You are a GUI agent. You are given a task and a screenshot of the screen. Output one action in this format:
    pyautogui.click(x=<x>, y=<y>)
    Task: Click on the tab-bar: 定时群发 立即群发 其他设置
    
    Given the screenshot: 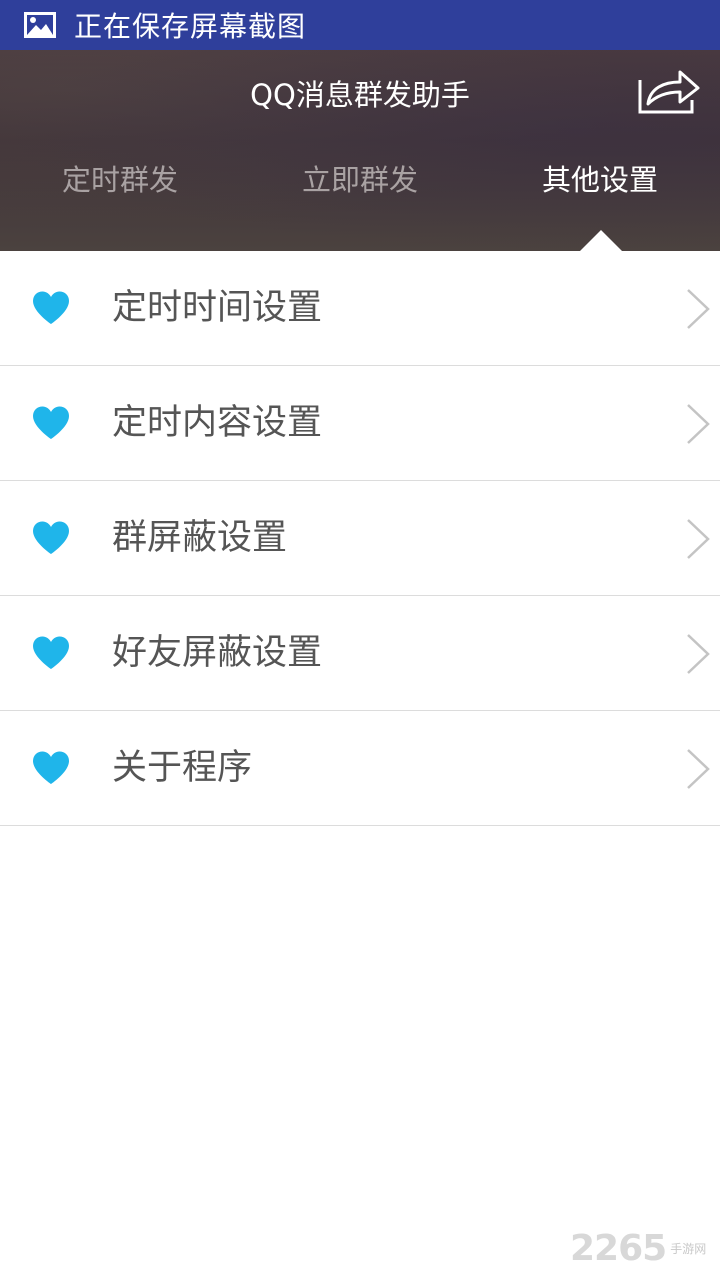 What is the action you would take?
    pyautogui.click(x=360, y=180)
    